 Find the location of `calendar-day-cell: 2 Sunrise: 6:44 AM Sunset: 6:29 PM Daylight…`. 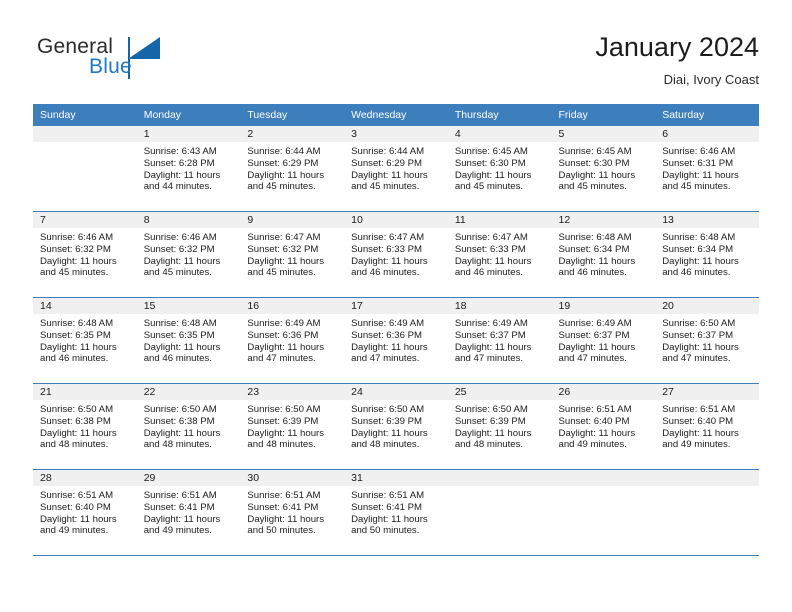

calendar-day-cell: 2 Sunrise: 6:44 AM Sunset: 6:29 PM Daylight… is located at coordinates (292, 169).